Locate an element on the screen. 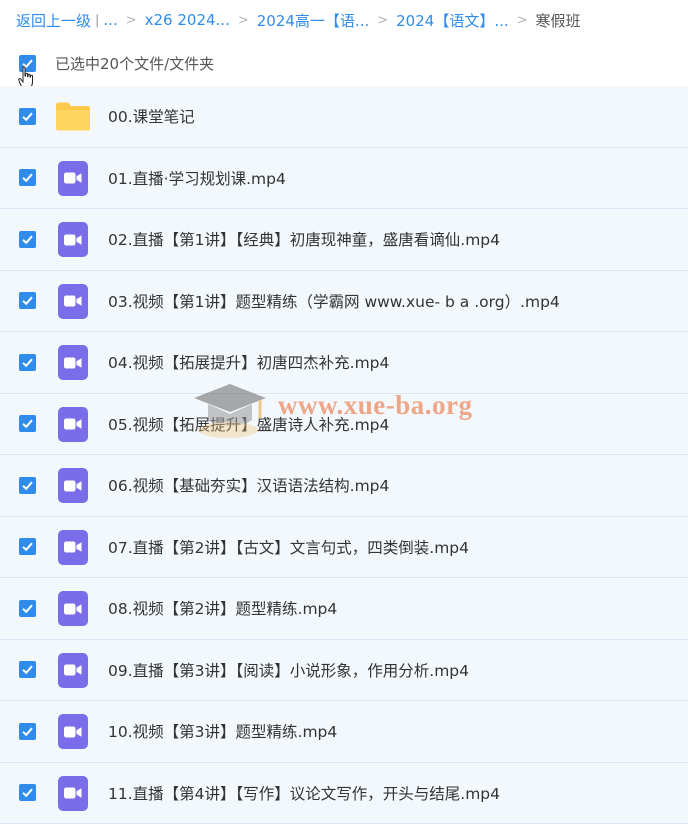 The height and width of the screenshot is (824, 688). selection-count-text: 已选中20个文件/文件夹 is located at coordinates (134, 63).